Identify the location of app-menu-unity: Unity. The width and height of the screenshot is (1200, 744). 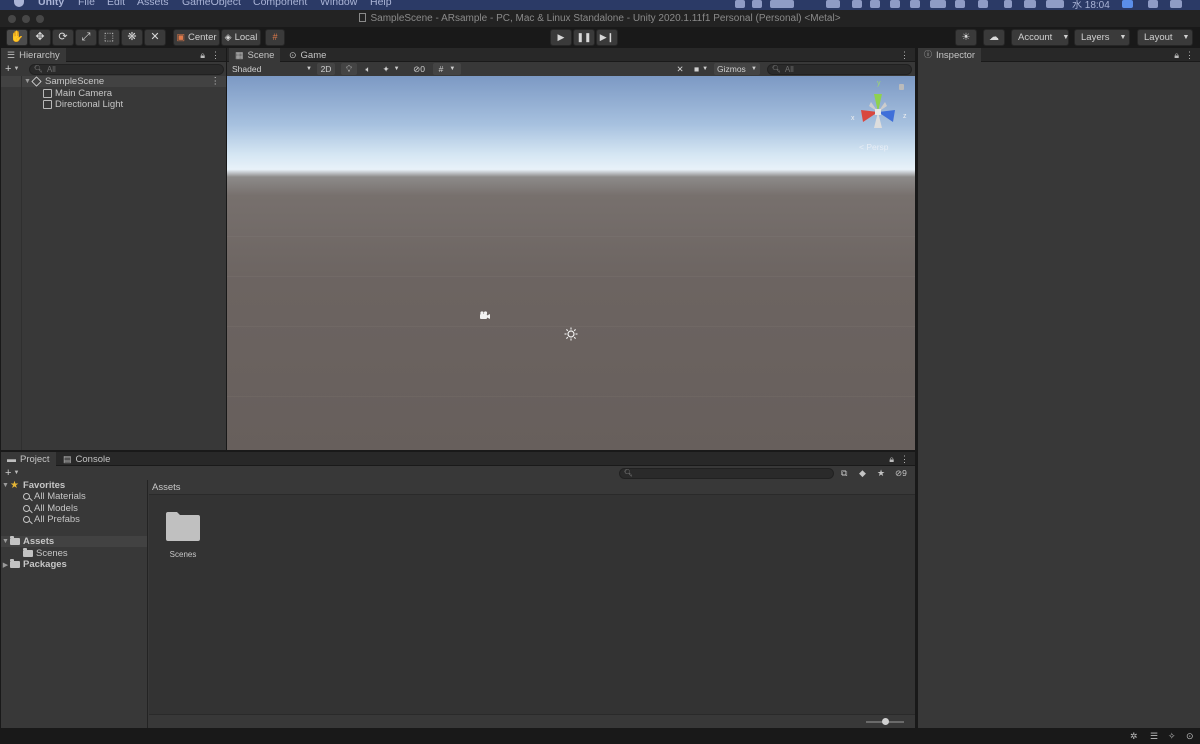
(51, 4).